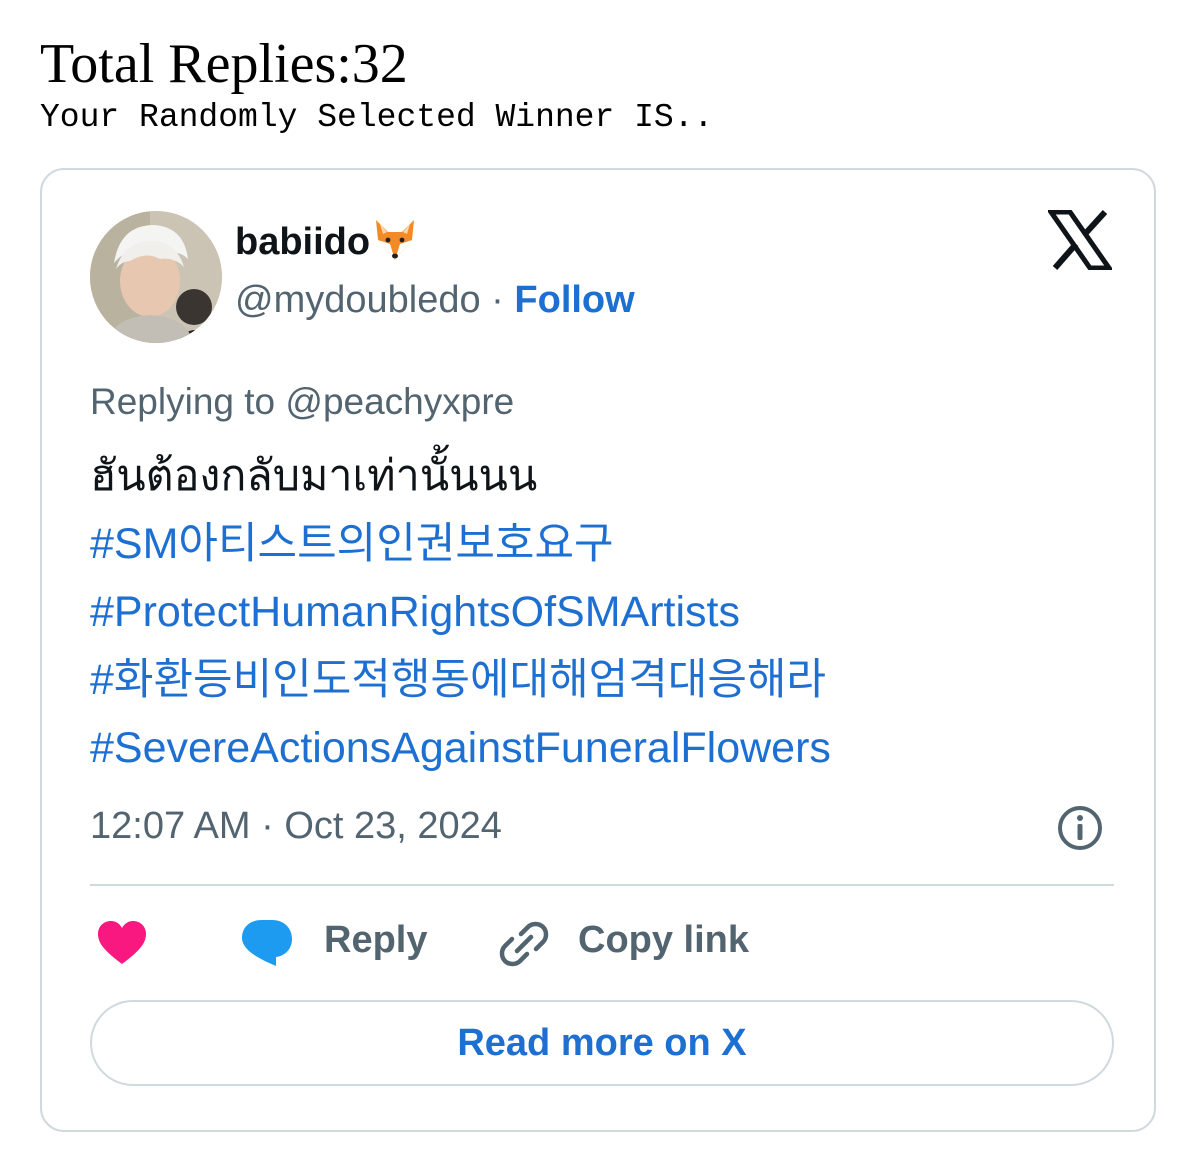  What do you see at coordinates (303, 242) in the screenshot?
I see `display-name-text: babiido` at bounding box center [303, 242].